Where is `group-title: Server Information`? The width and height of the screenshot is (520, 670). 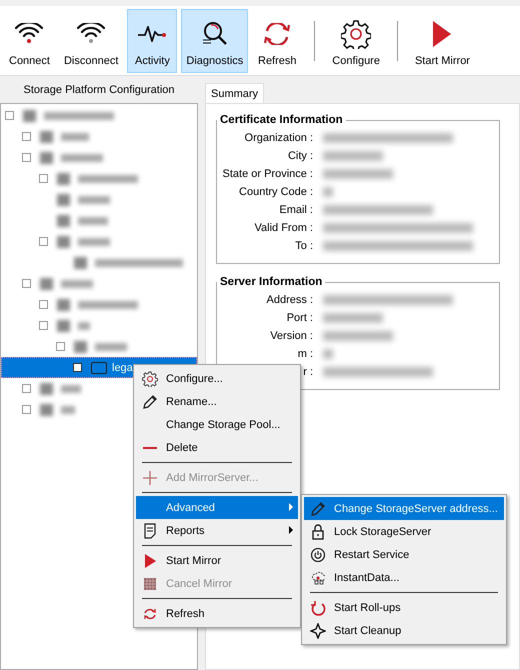
group-title: Server Information is located at coordinates (271, 282).